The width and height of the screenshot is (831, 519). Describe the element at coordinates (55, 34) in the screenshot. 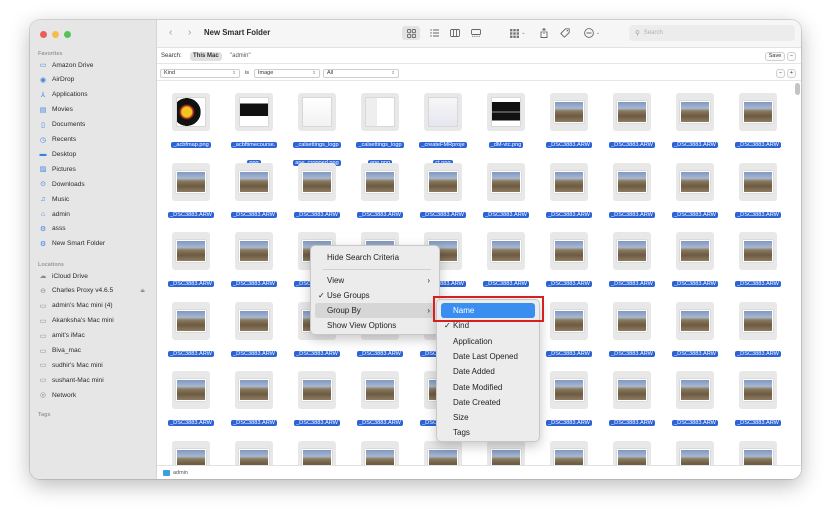

I see `minimize-button` at that location.